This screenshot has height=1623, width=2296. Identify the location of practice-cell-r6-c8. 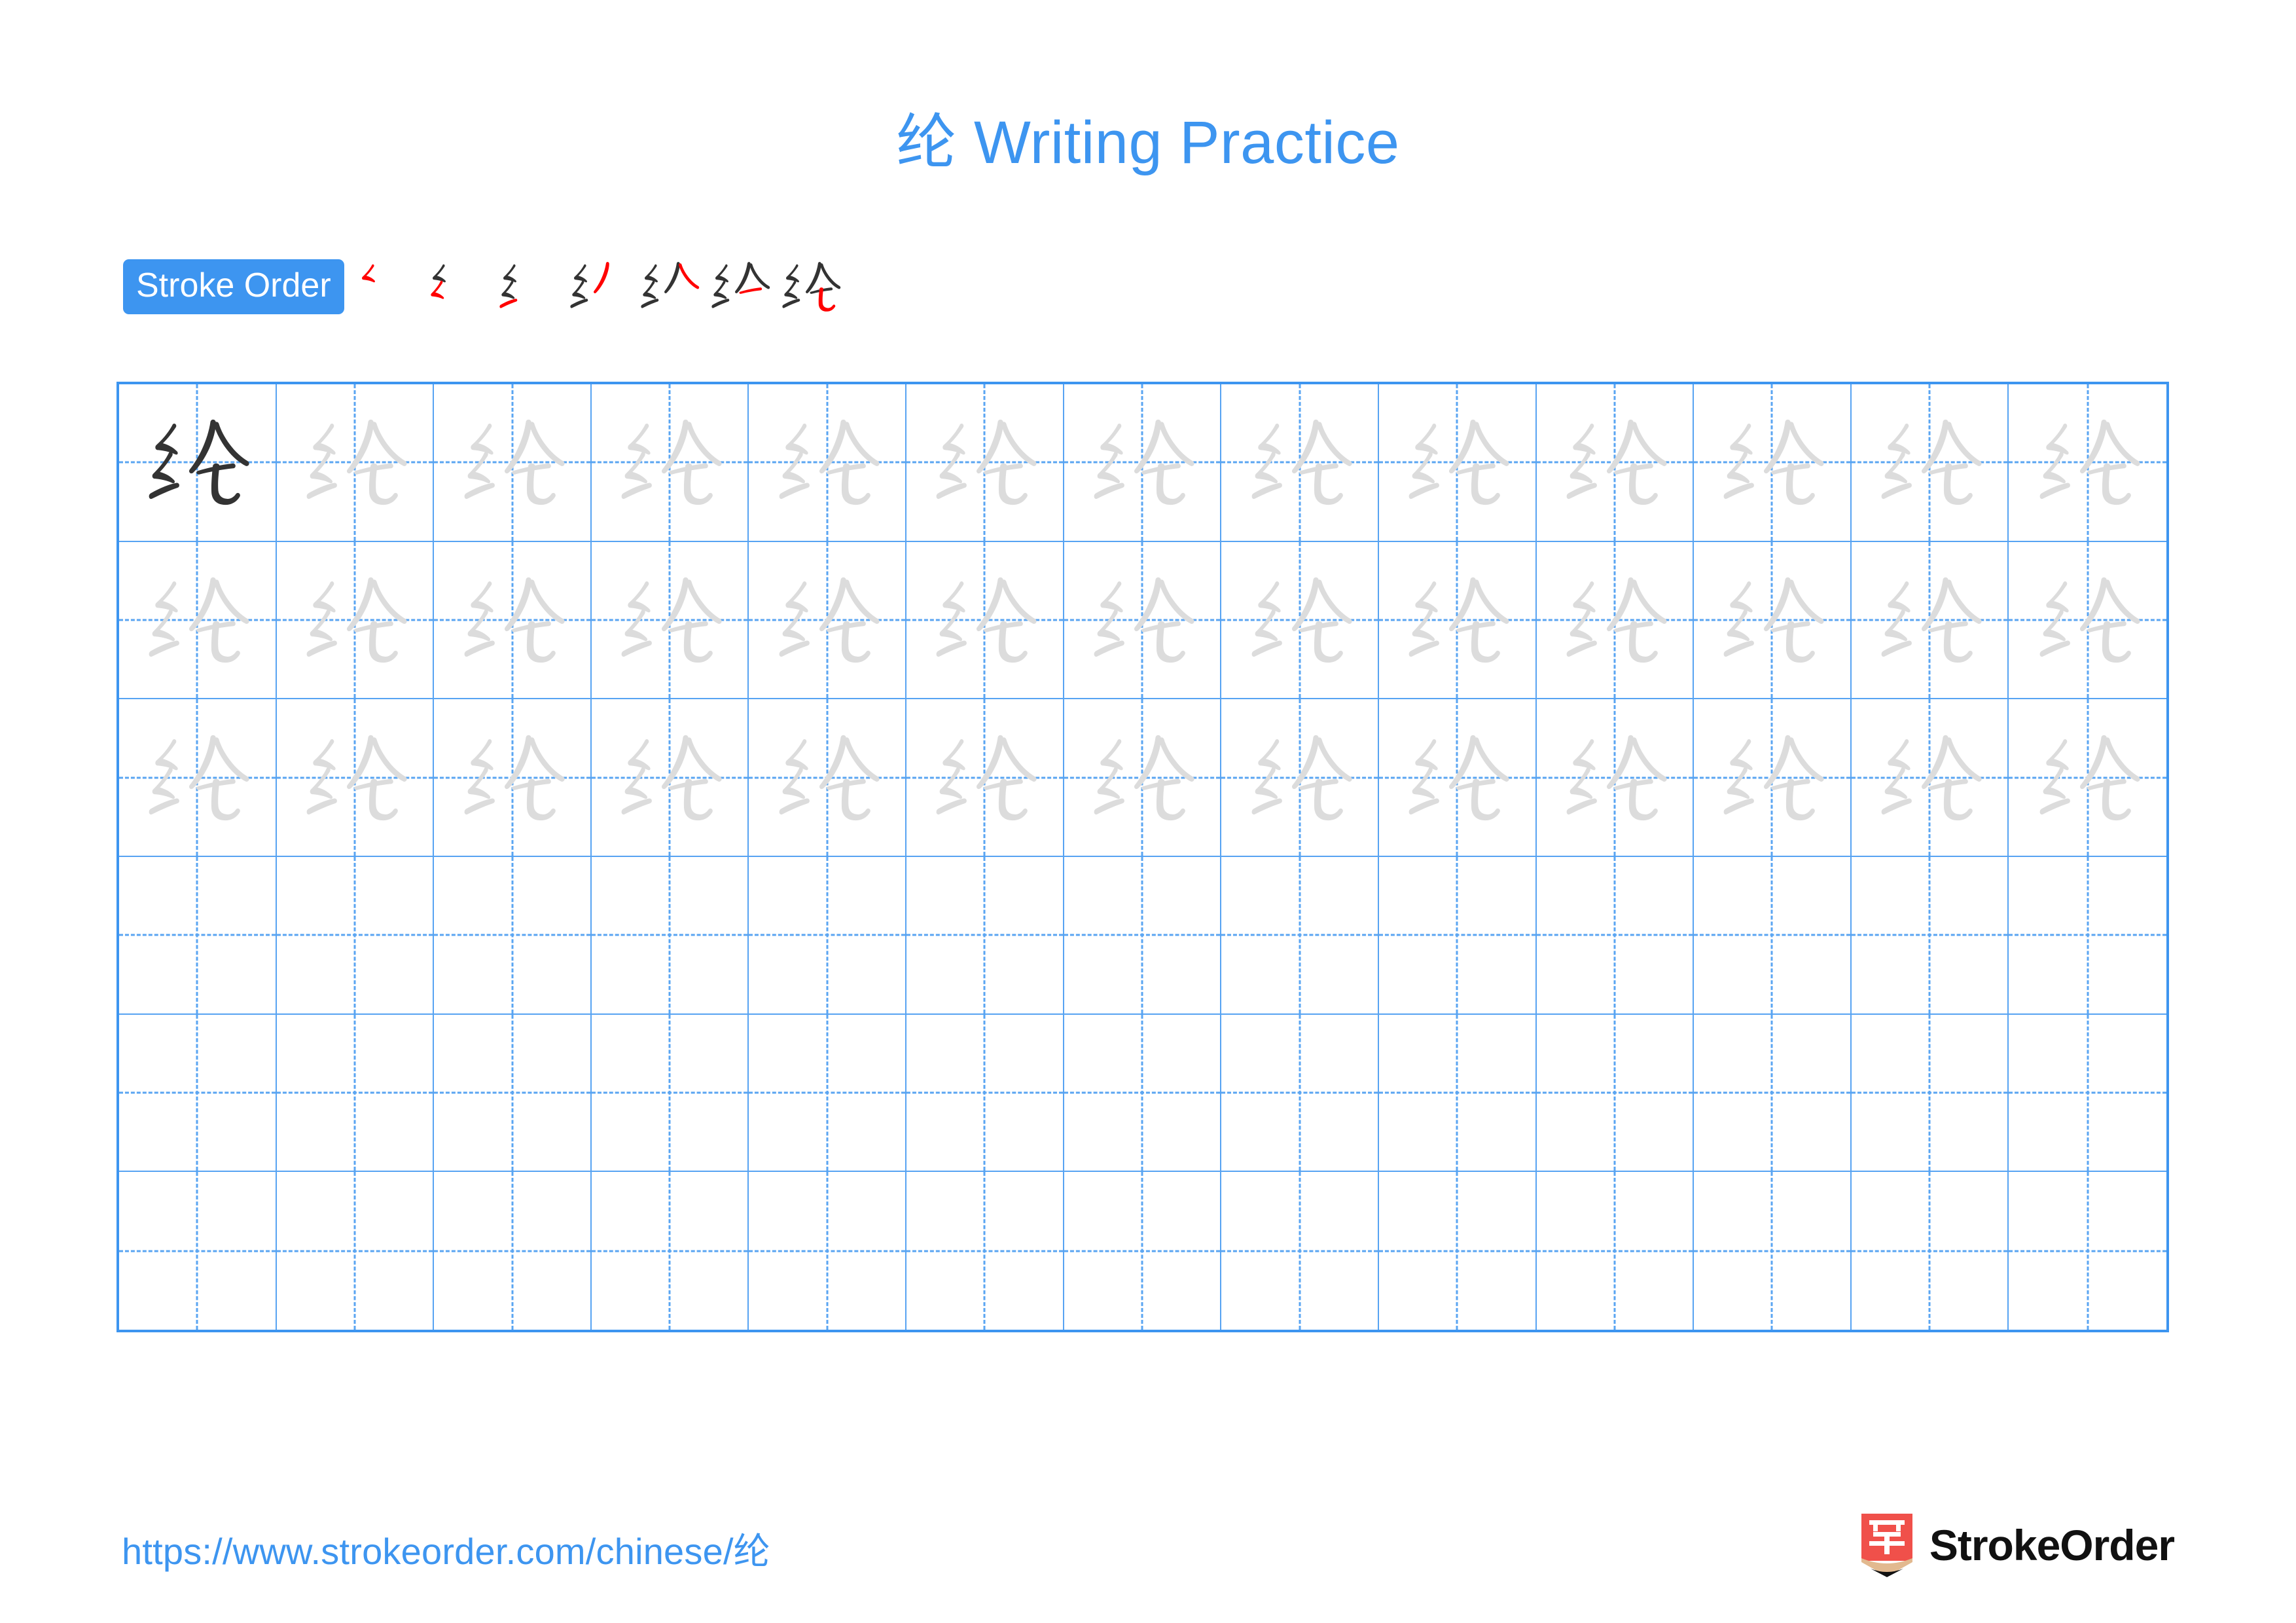
(1300, 1251).